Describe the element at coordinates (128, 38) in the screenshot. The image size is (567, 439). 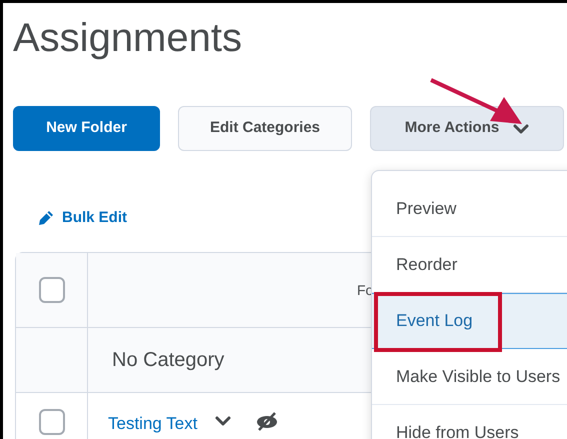
I see `page-title: Assignments` at that location.